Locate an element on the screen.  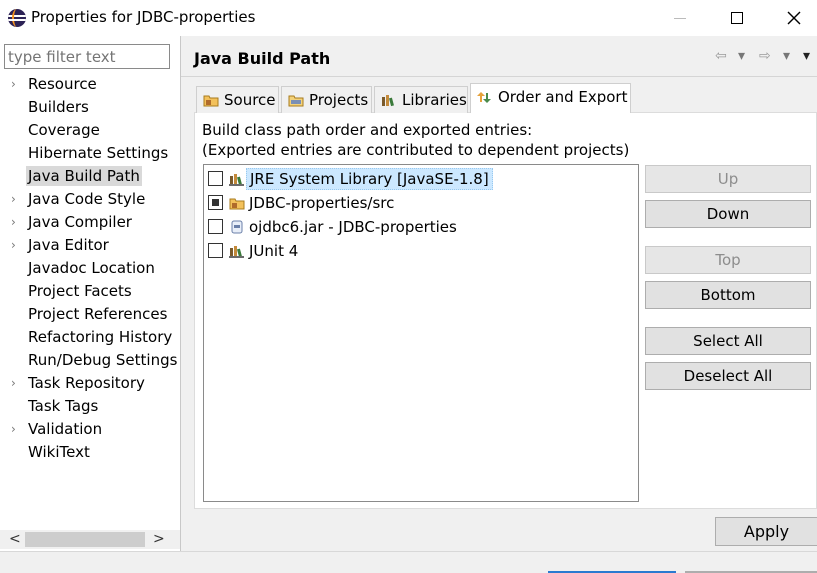
tree-item-label: Refactoring History is located at coordinates (100, 337).